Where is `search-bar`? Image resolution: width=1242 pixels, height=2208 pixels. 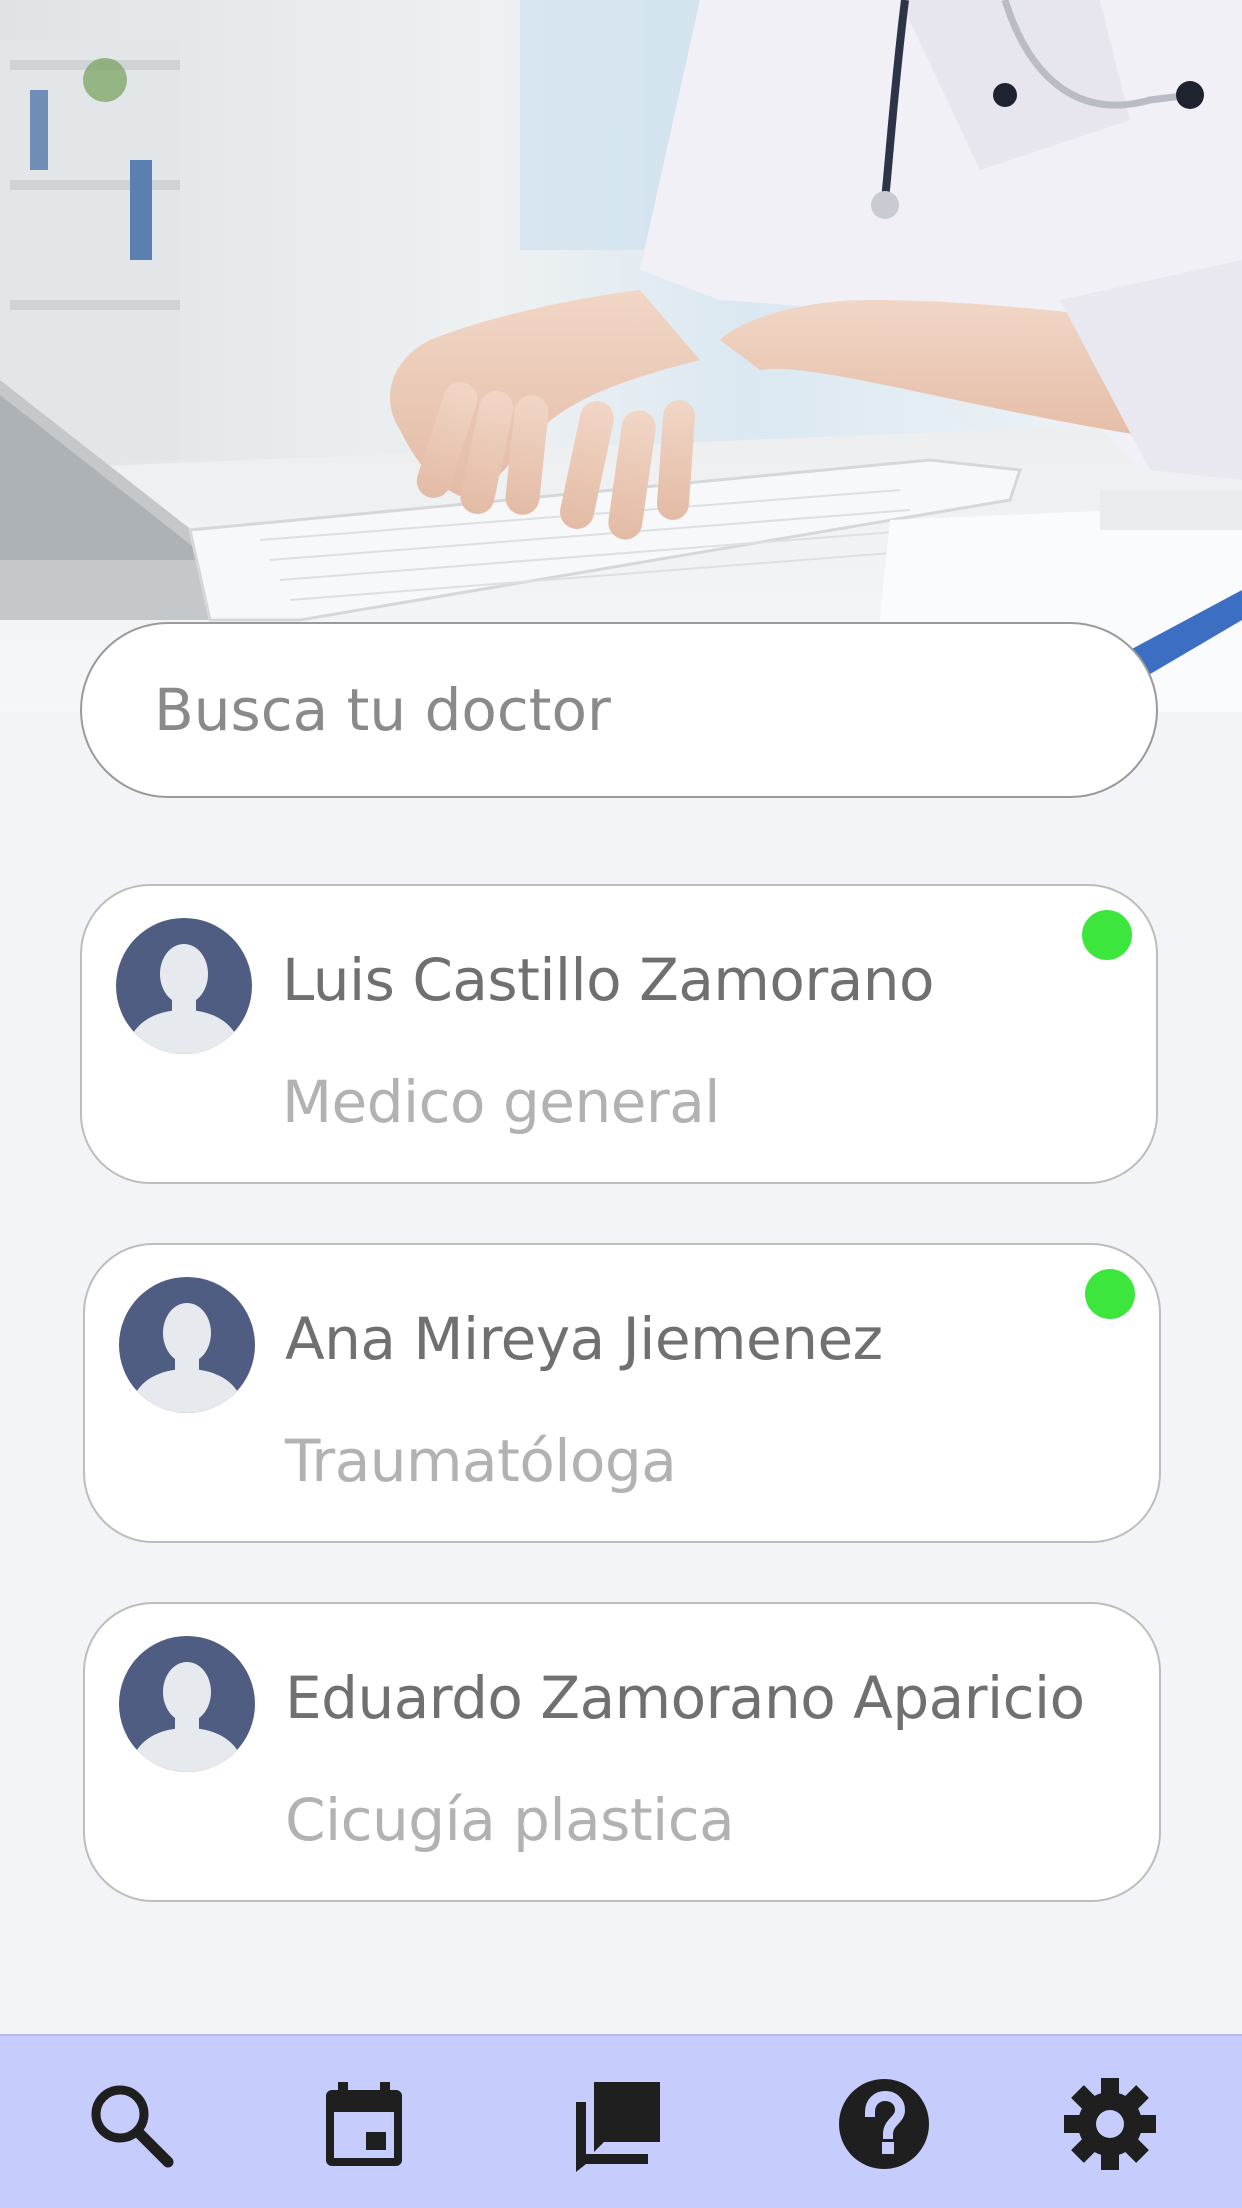
search-bar is located at coordinates (619, 710).